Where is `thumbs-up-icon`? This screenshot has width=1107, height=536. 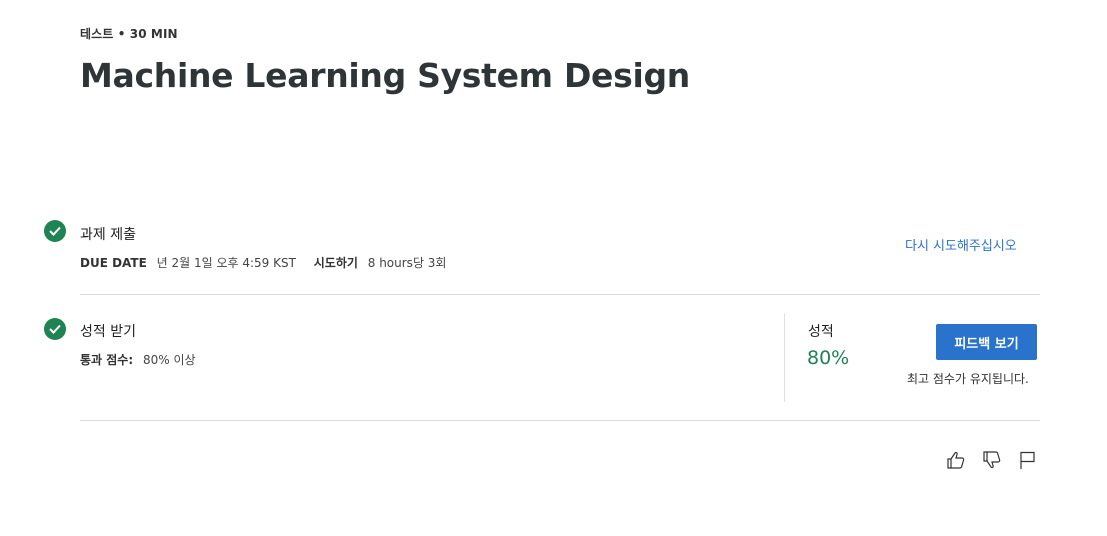 thumbs-up-icon is located at coordinates (956, 460).